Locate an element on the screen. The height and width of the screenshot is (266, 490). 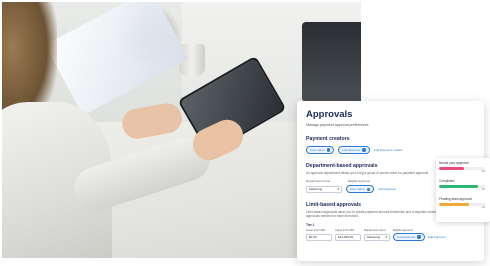
tier-add-approver-link: Add Approver is located at coordinates (437, 237).